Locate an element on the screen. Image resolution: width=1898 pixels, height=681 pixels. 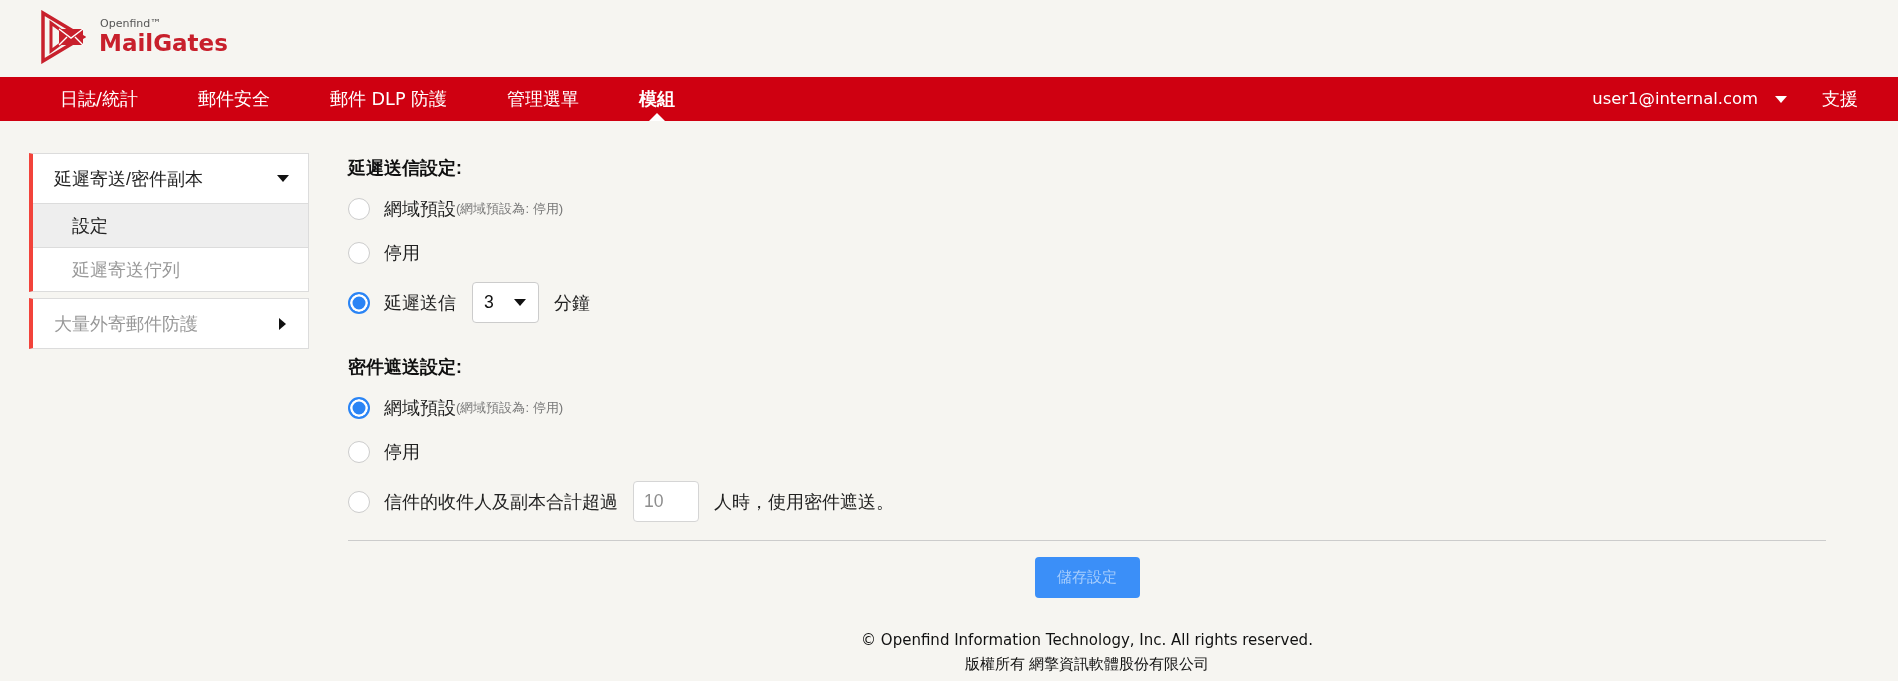
nav-tab: 郵件安全 is located at coordinates (233, 99).